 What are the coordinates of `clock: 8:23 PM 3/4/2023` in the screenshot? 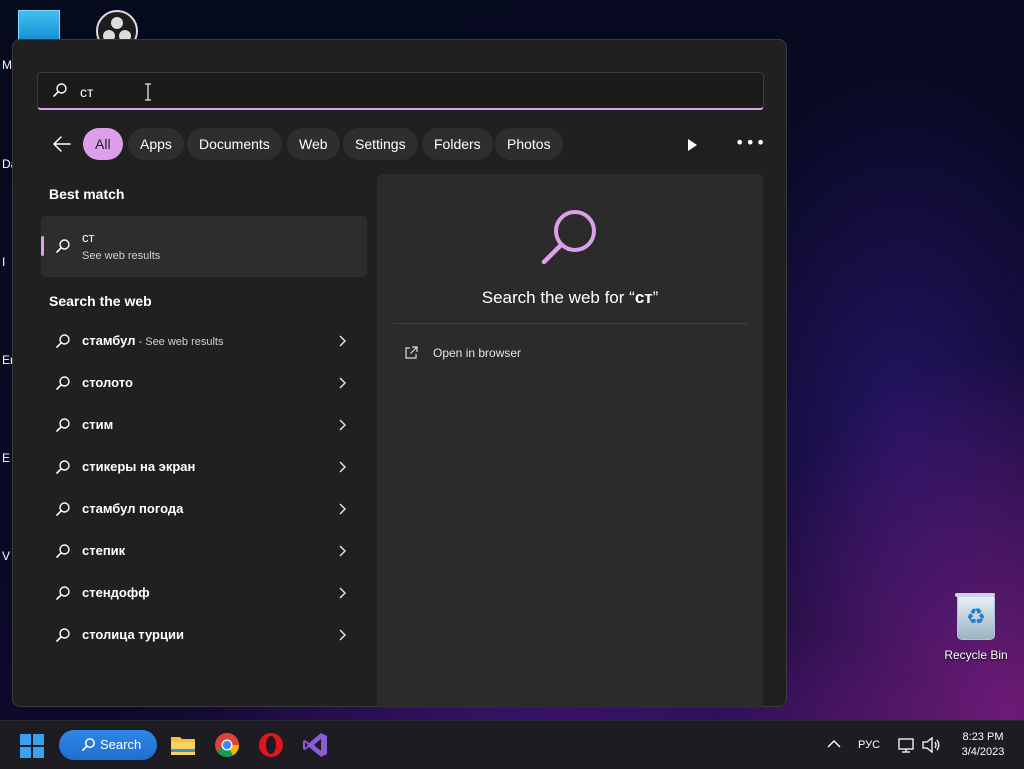 It's located at (983, 745).